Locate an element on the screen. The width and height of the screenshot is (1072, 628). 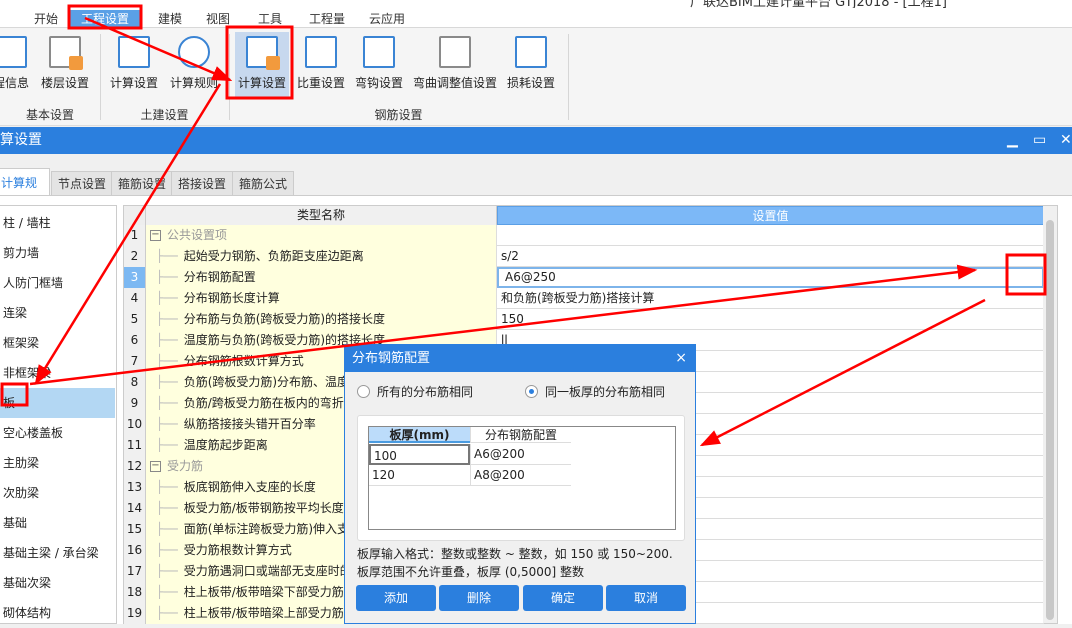
table-row: 4 ├── 分布钢筋长度计算 和负筋(跨板受力筋)搭接计算 is located at coordinates (584, 298).